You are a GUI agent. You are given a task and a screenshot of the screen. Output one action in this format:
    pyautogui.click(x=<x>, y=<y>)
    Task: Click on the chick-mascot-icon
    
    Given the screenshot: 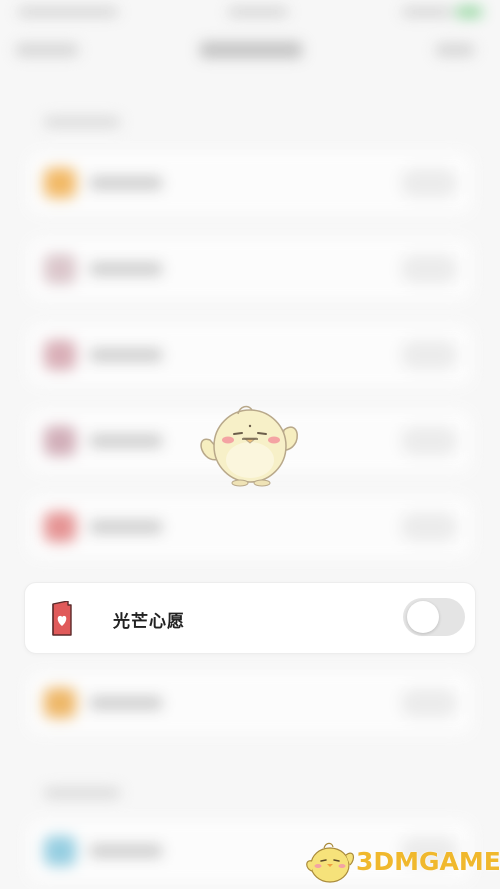 What is the action you would take?
    pyautogui.click(x=250, y=446)
    